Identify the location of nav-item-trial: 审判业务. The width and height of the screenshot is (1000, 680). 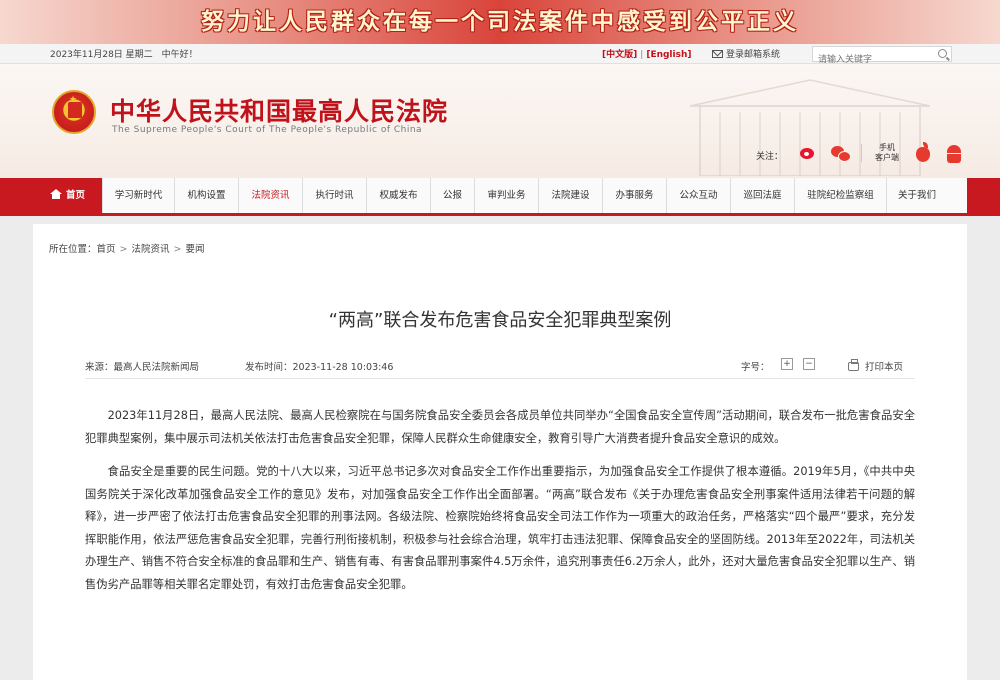
(507, 195).